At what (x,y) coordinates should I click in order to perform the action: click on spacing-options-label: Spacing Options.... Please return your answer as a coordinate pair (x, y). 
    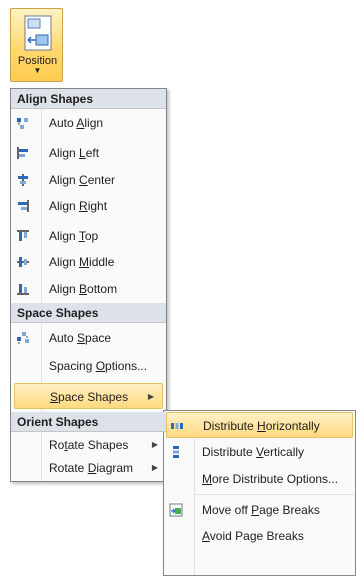
    Looking at the image, I should click on (98, 366).